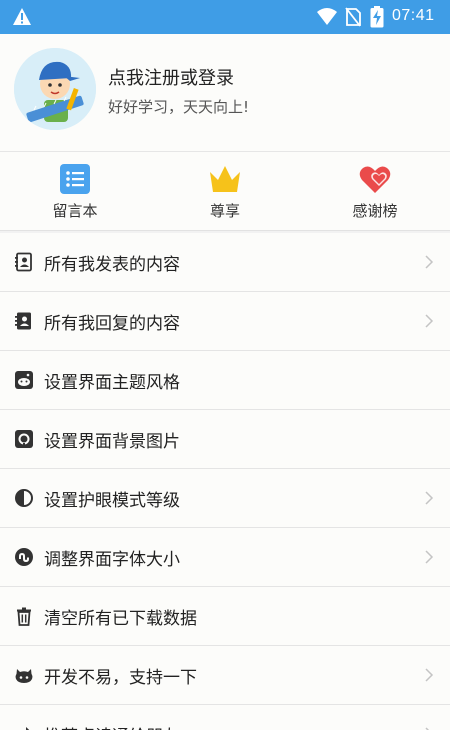 This screenshot has height=730, width=450. What do you see at coordinates (225, 557) in the screenshot?
I see `menu-item-font-size: 调整界面字体大小` at bounding box center [225, 557].